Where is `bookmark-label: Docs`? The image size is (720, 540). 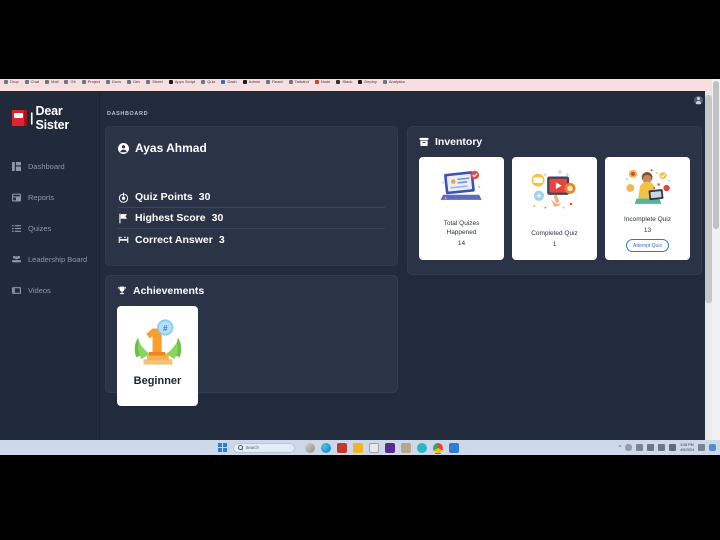
bookmark-label: Docs is located at coordinates (117, 81).